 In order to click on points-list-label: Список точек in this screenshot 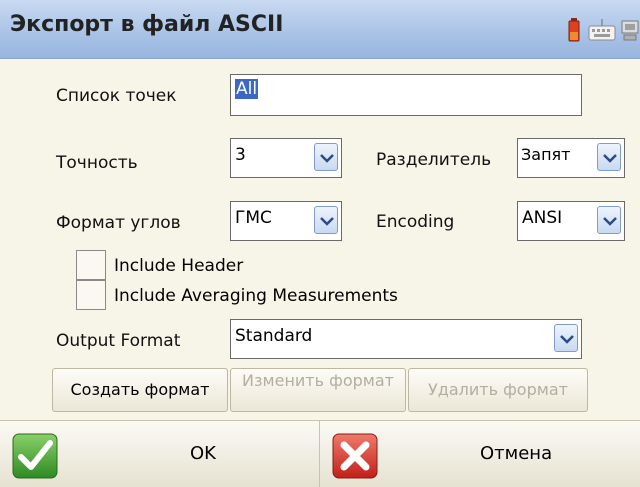, I will do `click(116, 96)`.